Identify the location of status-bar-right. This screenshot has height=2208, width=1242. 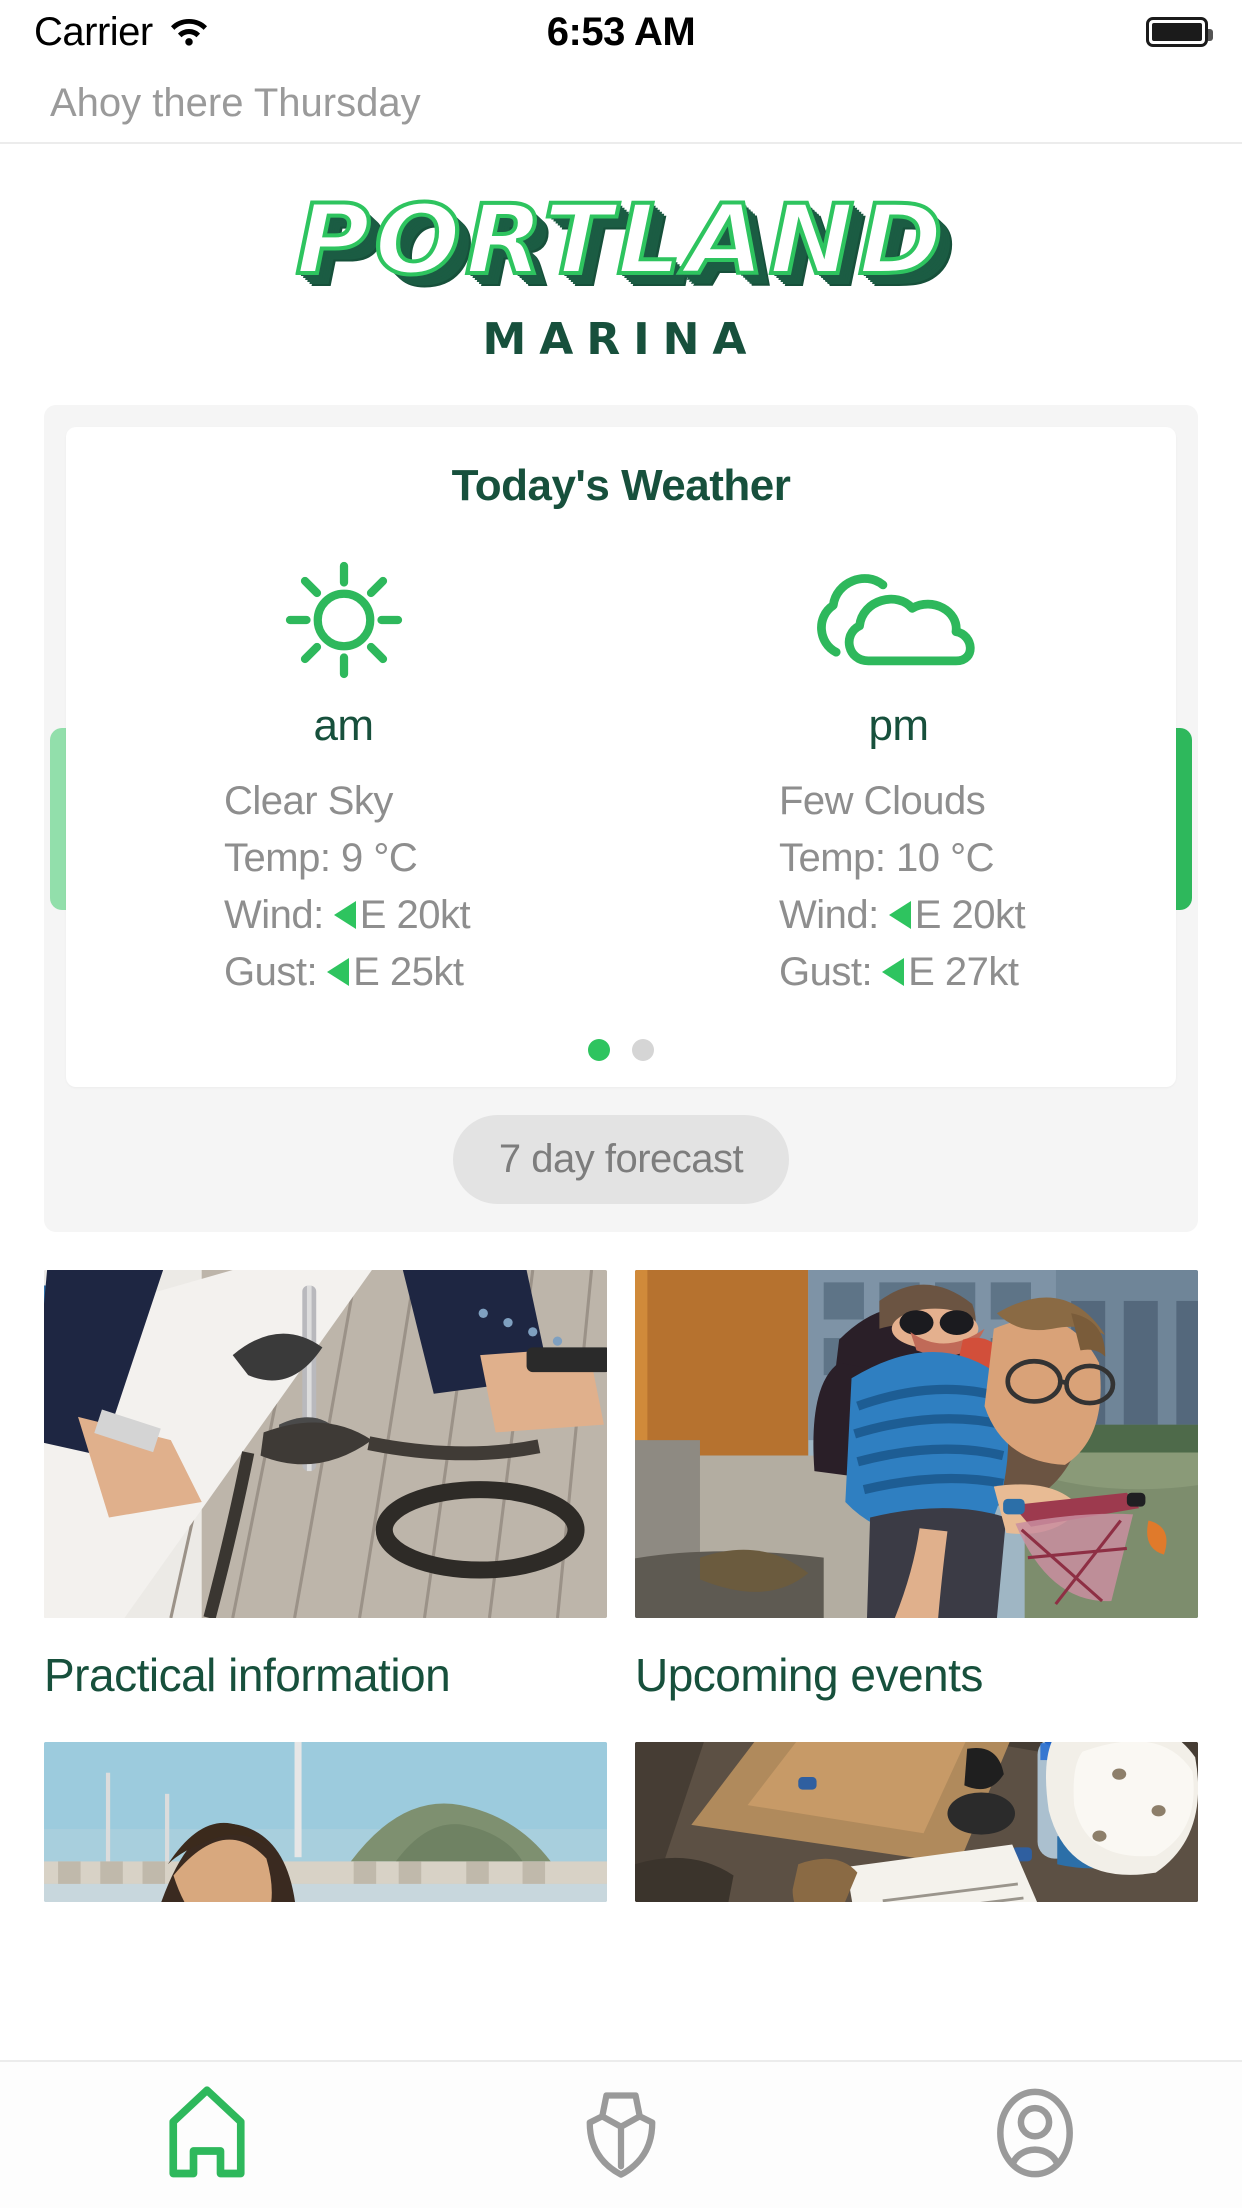
(1179, 32).